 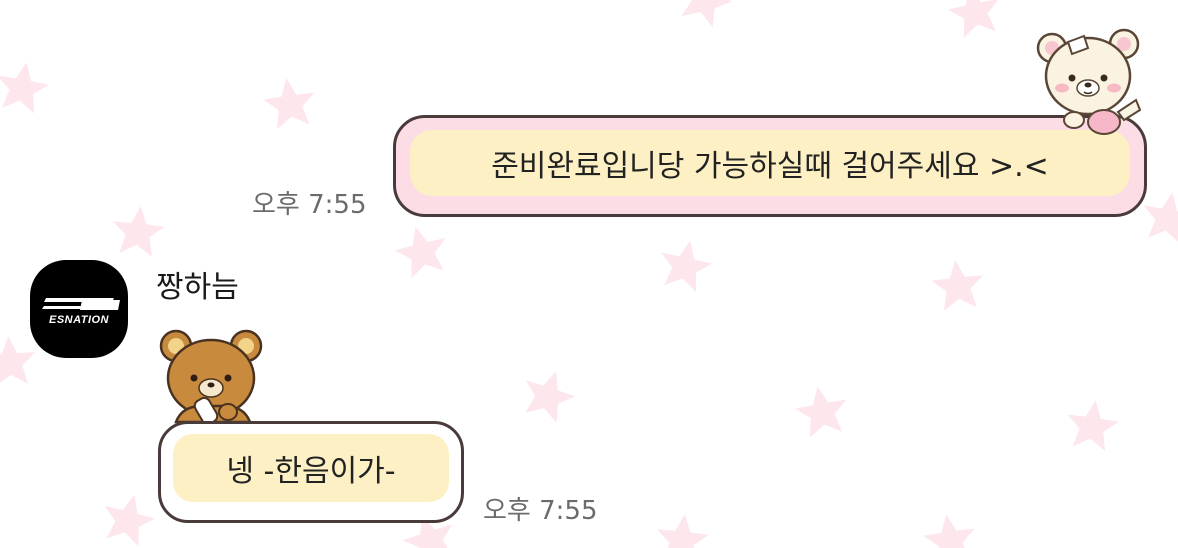 I want to click on sender-avatar: ESNATION, so click(x=79, y=309).